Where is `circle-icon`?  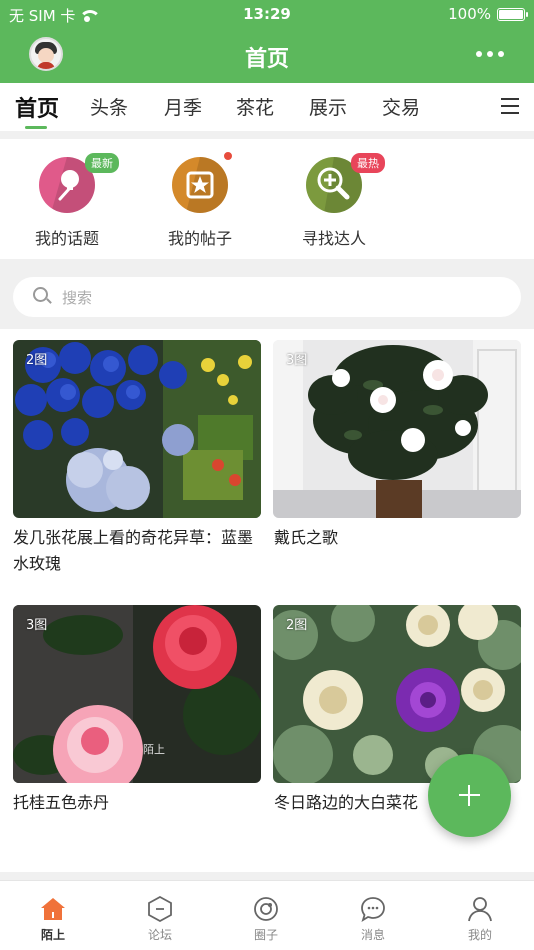 circle-icon is located at coordinates (266, 909).